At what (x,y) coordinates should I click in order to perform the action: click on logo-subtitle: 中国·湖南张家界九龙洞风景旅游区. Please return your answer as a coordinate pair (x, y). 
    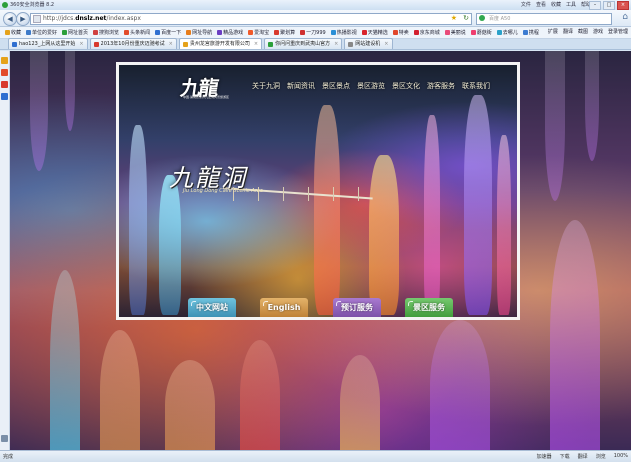
    Looking at the image, I should click on (206, 97).